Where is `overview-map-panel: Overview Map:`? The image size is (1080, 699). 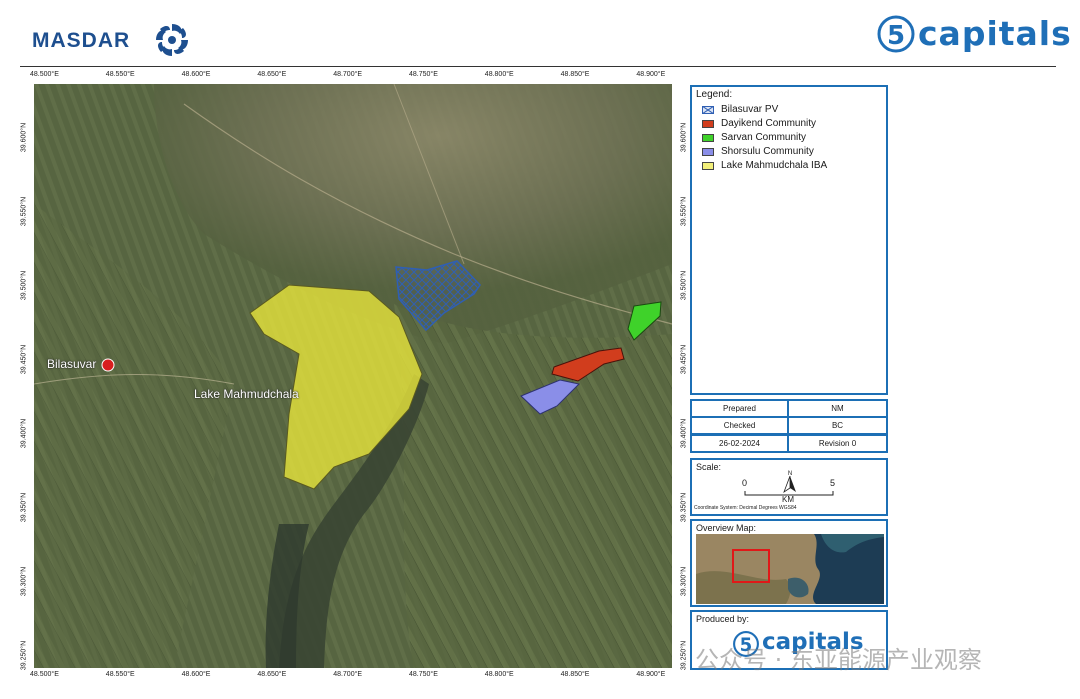 overview-map-panel: Overview Map: is located at coordinates (789, 563).